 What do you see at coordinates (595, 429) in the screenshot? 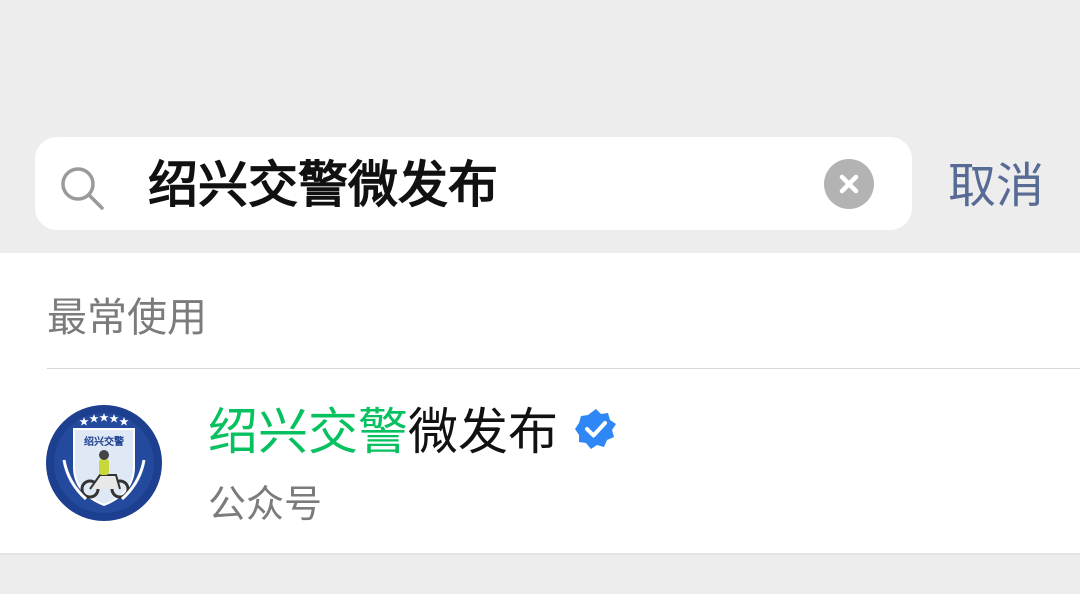
I see `verified-badge-icon` at bounding box center [595, 429].